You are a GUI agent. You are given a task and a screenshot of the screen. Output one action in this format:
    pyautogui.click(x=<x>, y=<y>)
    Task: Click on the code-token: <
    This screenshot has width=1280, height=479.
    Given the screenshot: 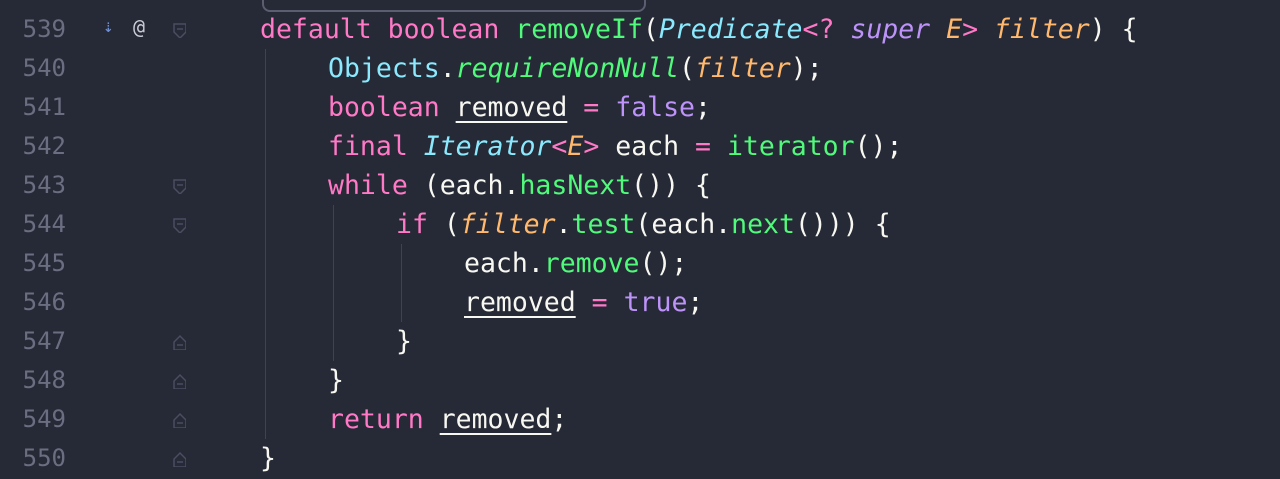 What is the action you would take?
    pyautogui.click(x=559, y=146)
    